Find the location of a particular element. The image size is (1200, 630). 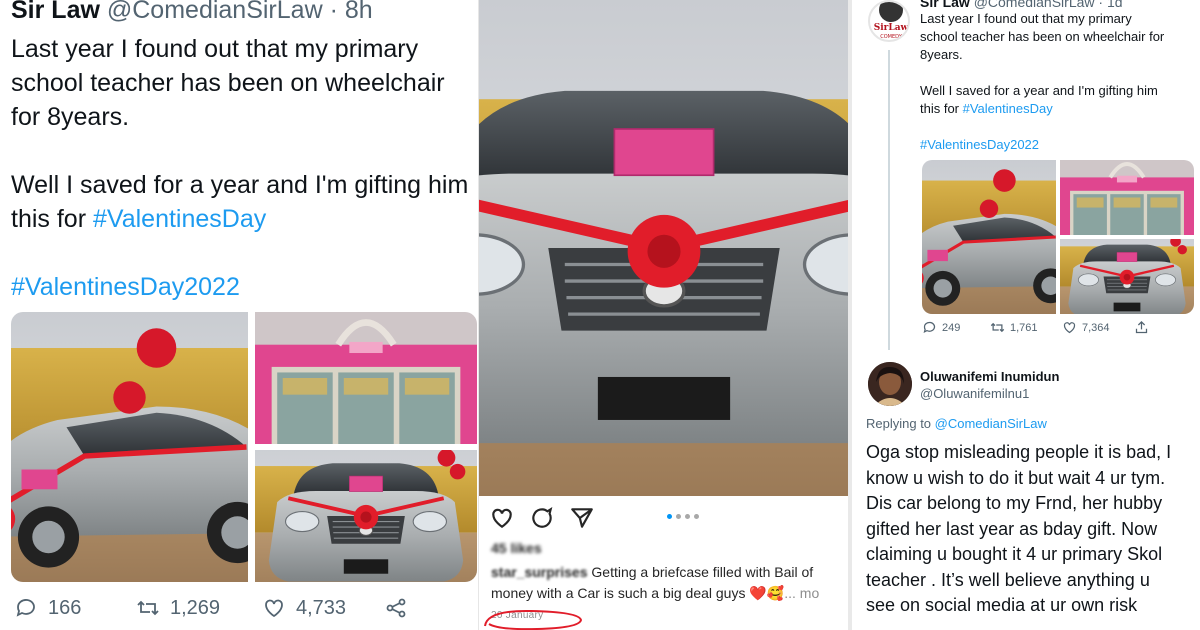

reply-author-handle: @Oluwanifemilnu1 is located at coordinates (989, 393).